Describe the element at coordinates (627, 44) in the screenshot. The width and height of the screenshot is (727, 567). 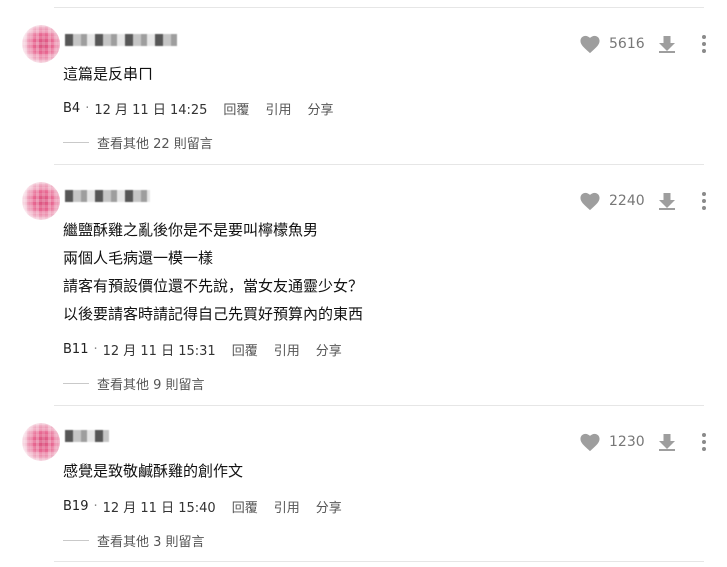
I see `like-count: 5616` at that location.